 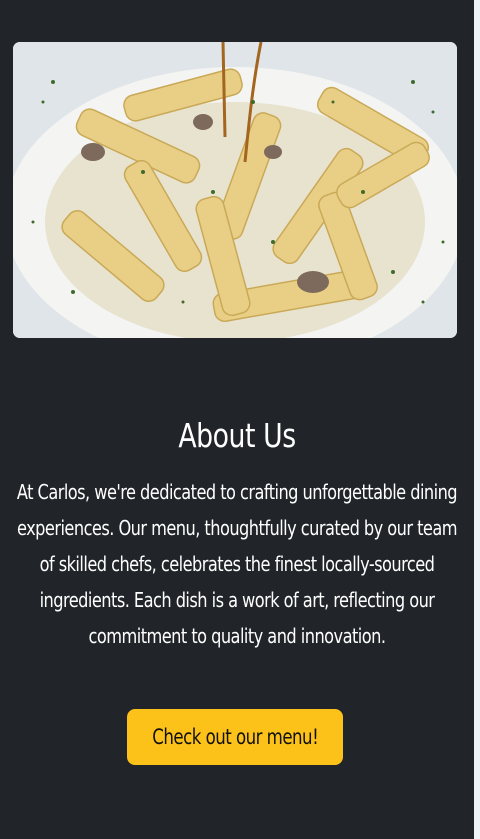 I want to click on page-edge-strip, so click(x=477, y=419).